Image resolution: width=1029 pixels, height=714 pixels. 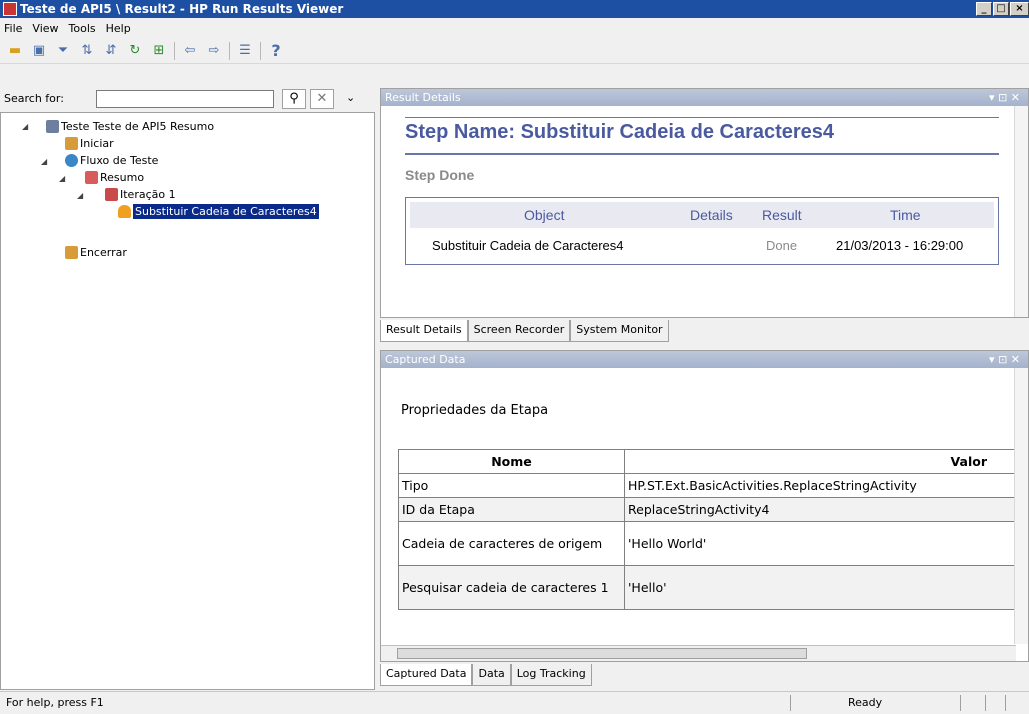 I want to click on menu-tools: Tools, so click(x=82, y=28).